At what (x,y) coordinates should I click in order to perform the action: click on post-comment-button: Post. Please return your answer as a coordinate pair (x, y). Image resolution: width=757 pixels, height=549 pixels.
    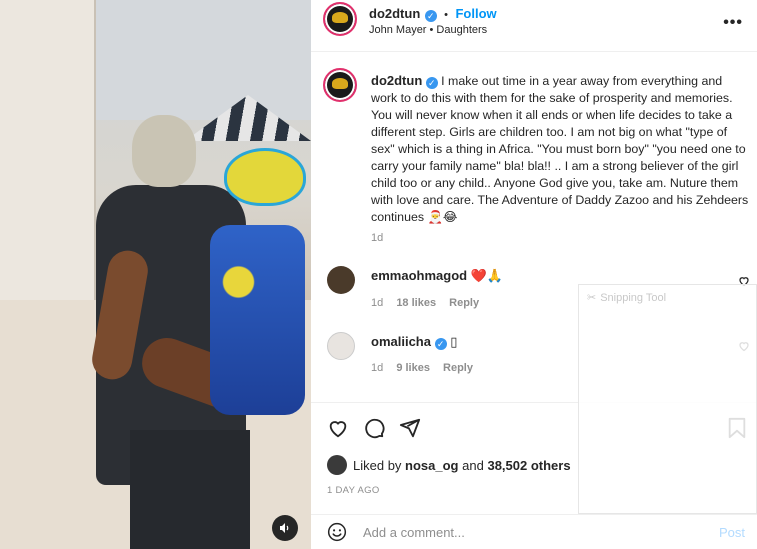
    Looking at the image, I should click on (732, 532).